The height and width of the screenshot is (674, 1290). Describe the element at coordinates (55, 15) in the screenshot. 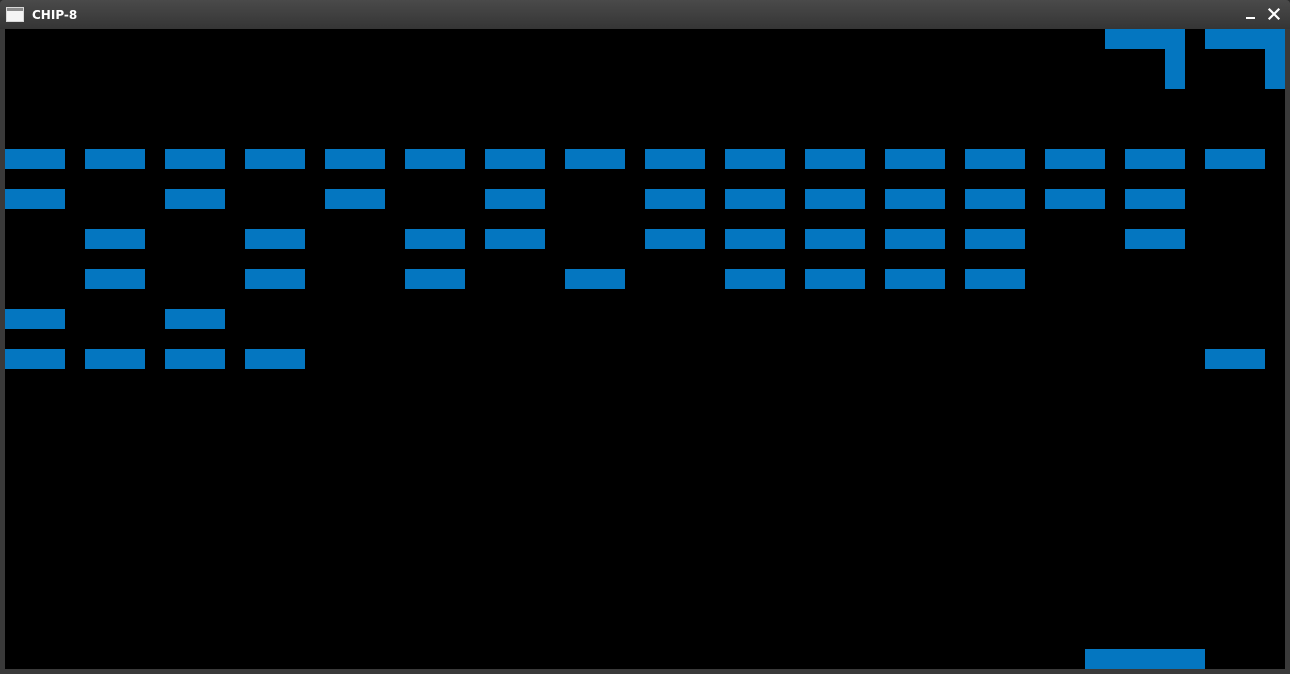

I see `window-title: CHIP-8` at that location.